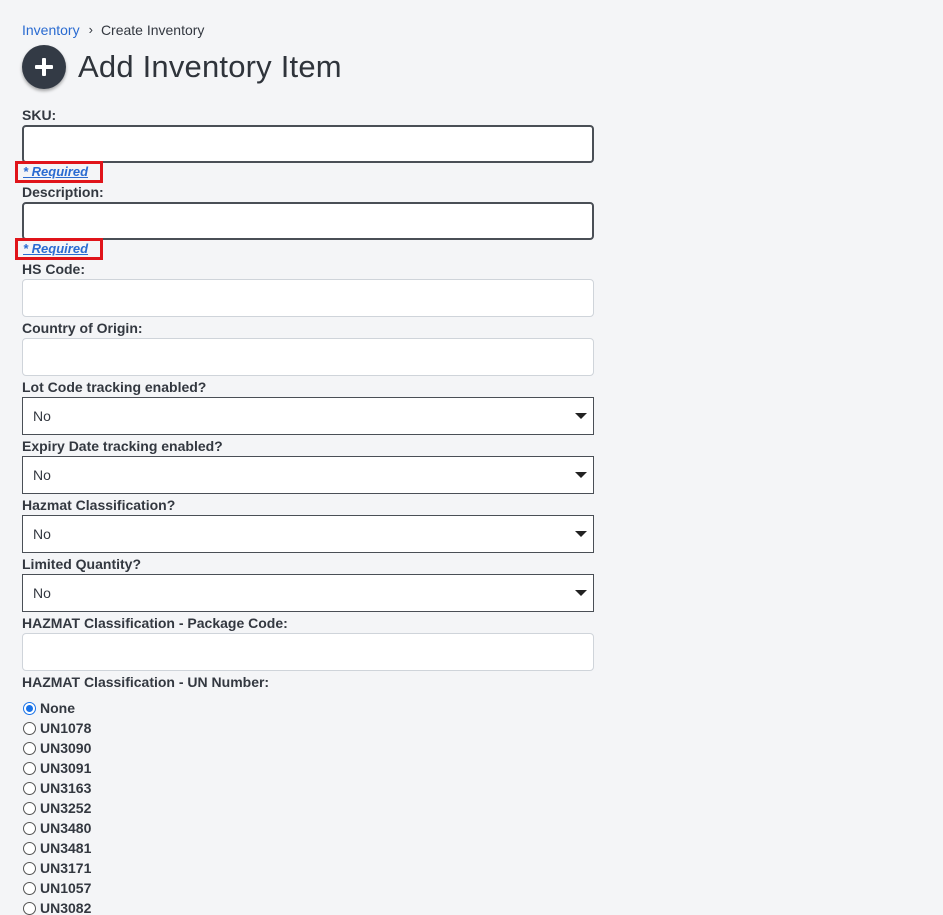 The height and width of the screenshot is (915, 943). What do you see at coordinates (39, 115) in the screenshot?
I see `sku-label: SKU:` at bounding box center [39, 115].